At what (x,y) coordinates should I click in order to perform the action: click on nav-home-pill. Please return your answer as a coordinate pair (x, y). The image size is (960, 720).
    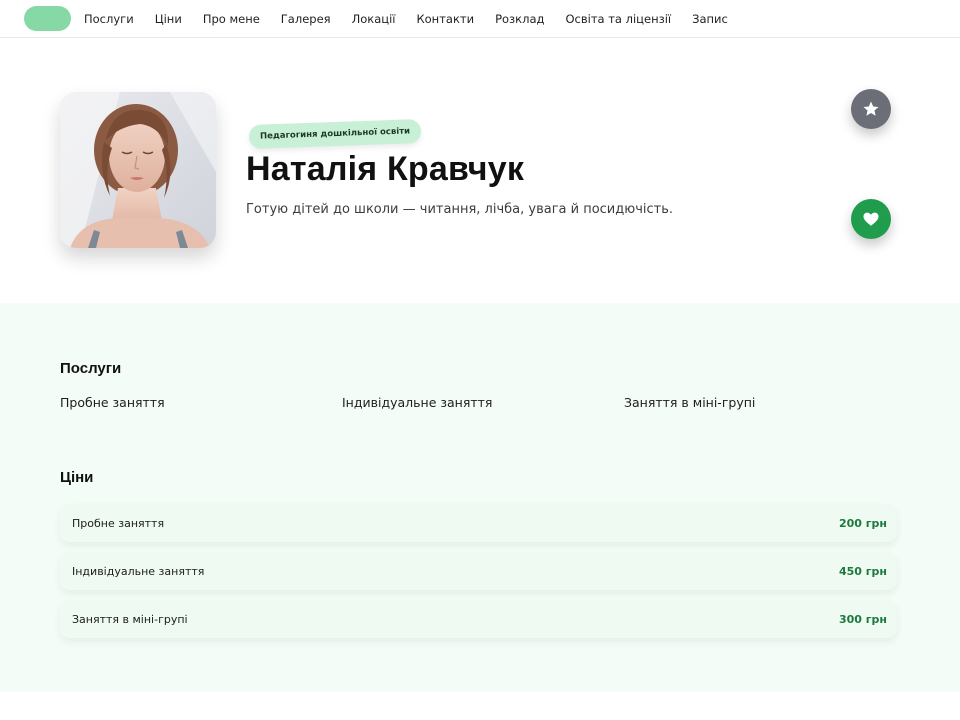
    Looking at the image, I should click on (47, 18).